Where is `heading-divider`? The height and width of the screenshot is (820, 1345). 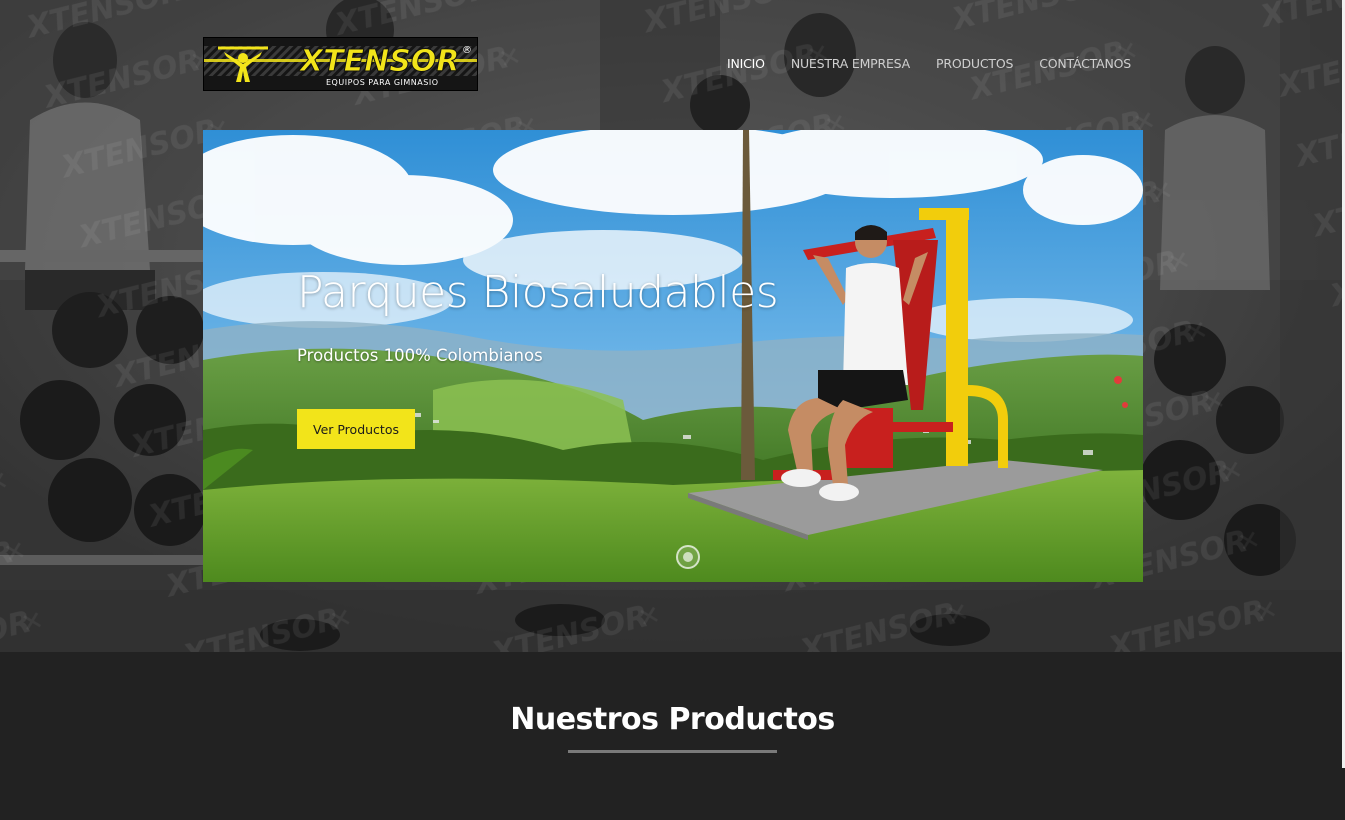
heading-divider is located at coordinates (672, 751).